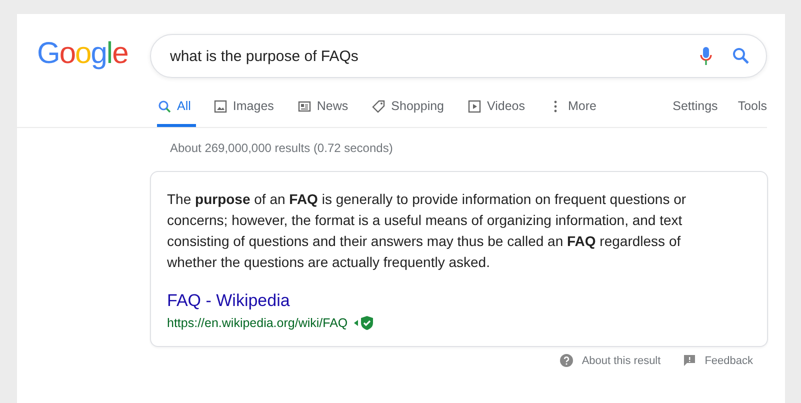 The width and height of the screenshot is (801, 403). Describe the element at coordinates (689, 360) in the screenshot. I see `feedback-icon` at that location.